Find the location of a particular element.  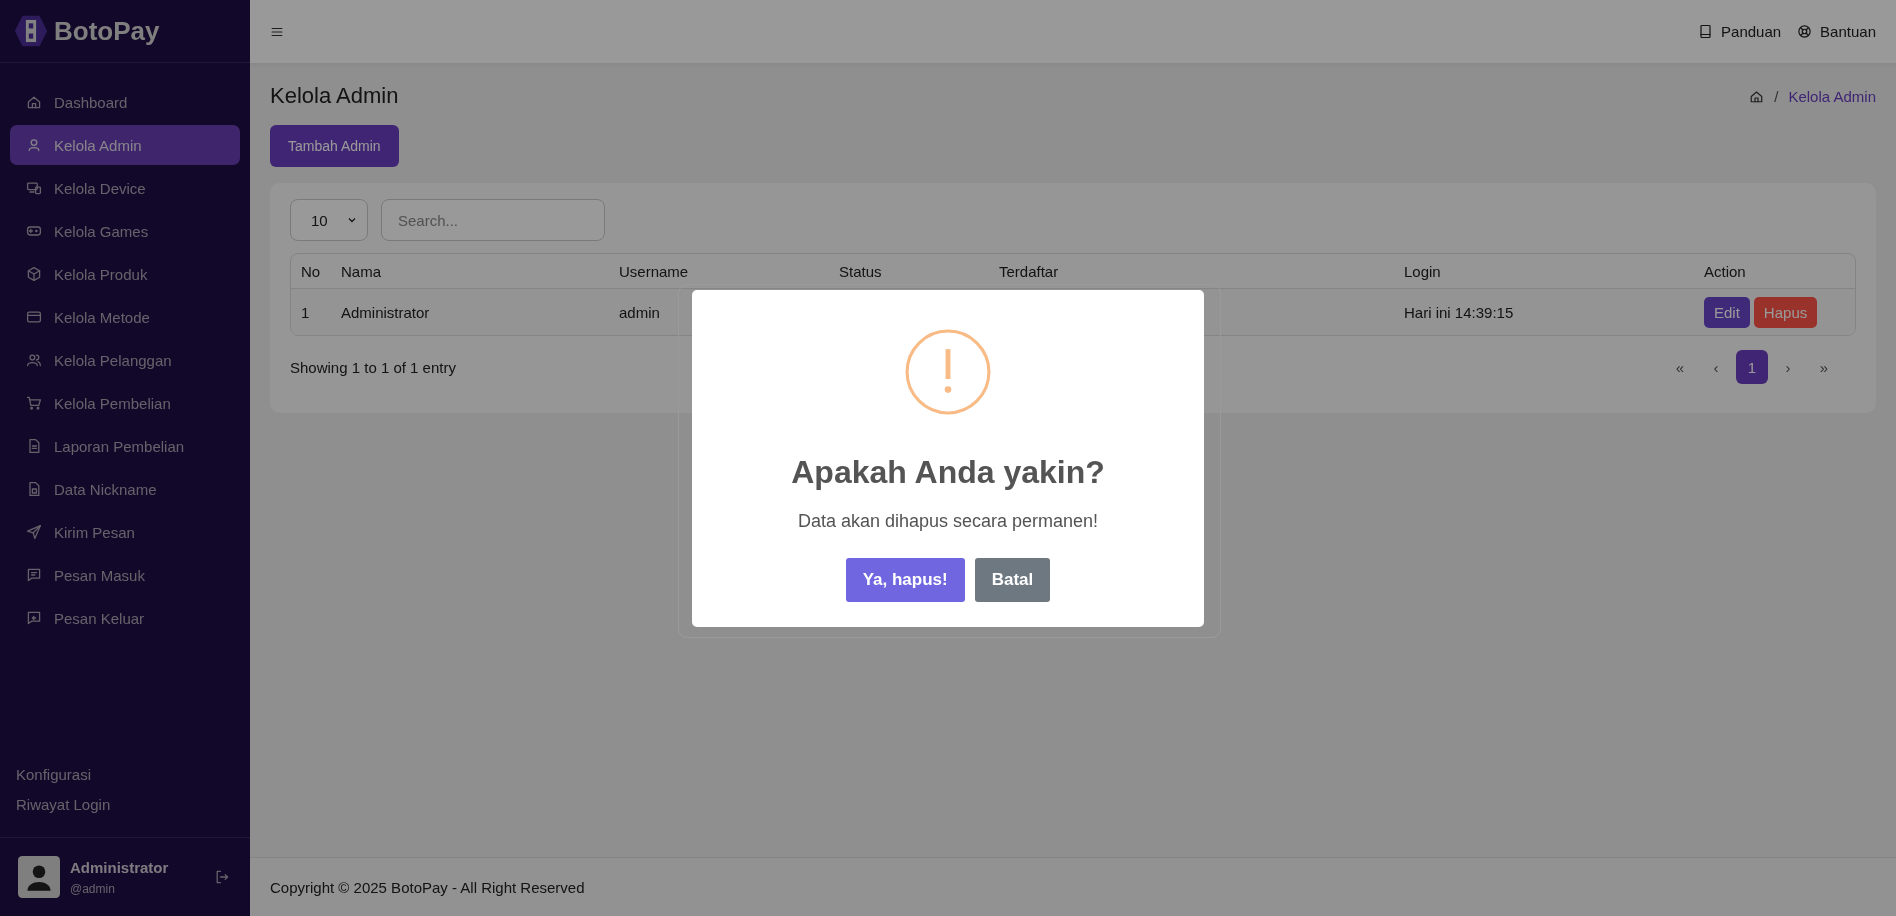

dialog-title: Apakah Anda yakin? is located at coordinates (948, 472).